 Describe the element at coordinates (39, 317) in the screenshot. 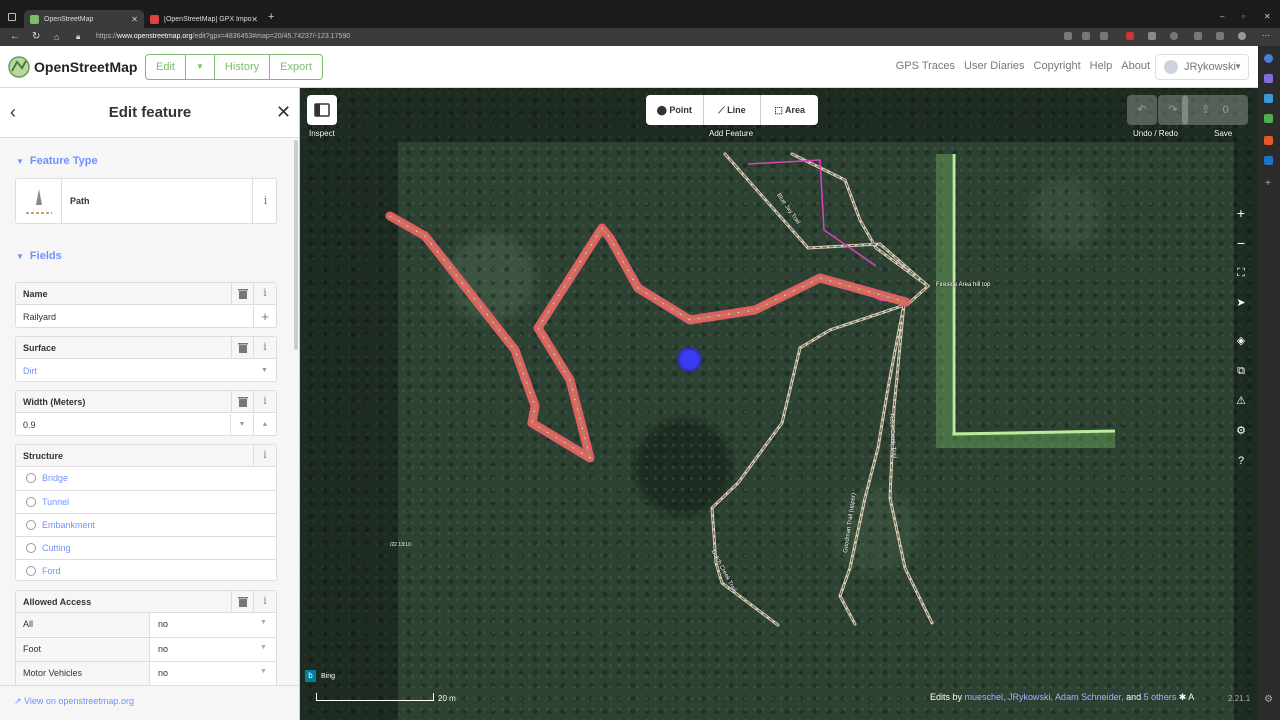

I see `name-input: Railyard` at that location.